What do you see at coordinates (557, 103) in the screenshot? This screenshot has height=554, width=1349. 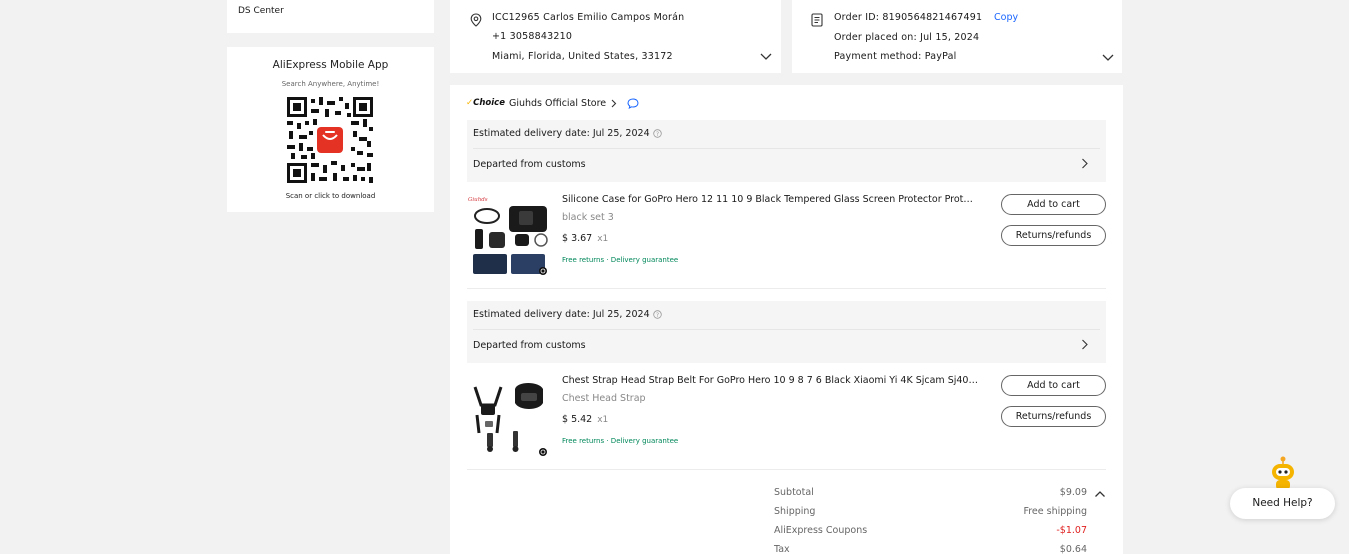 I see `store-name-link: Giuhds Official Store` at bounding box center [557, 103].